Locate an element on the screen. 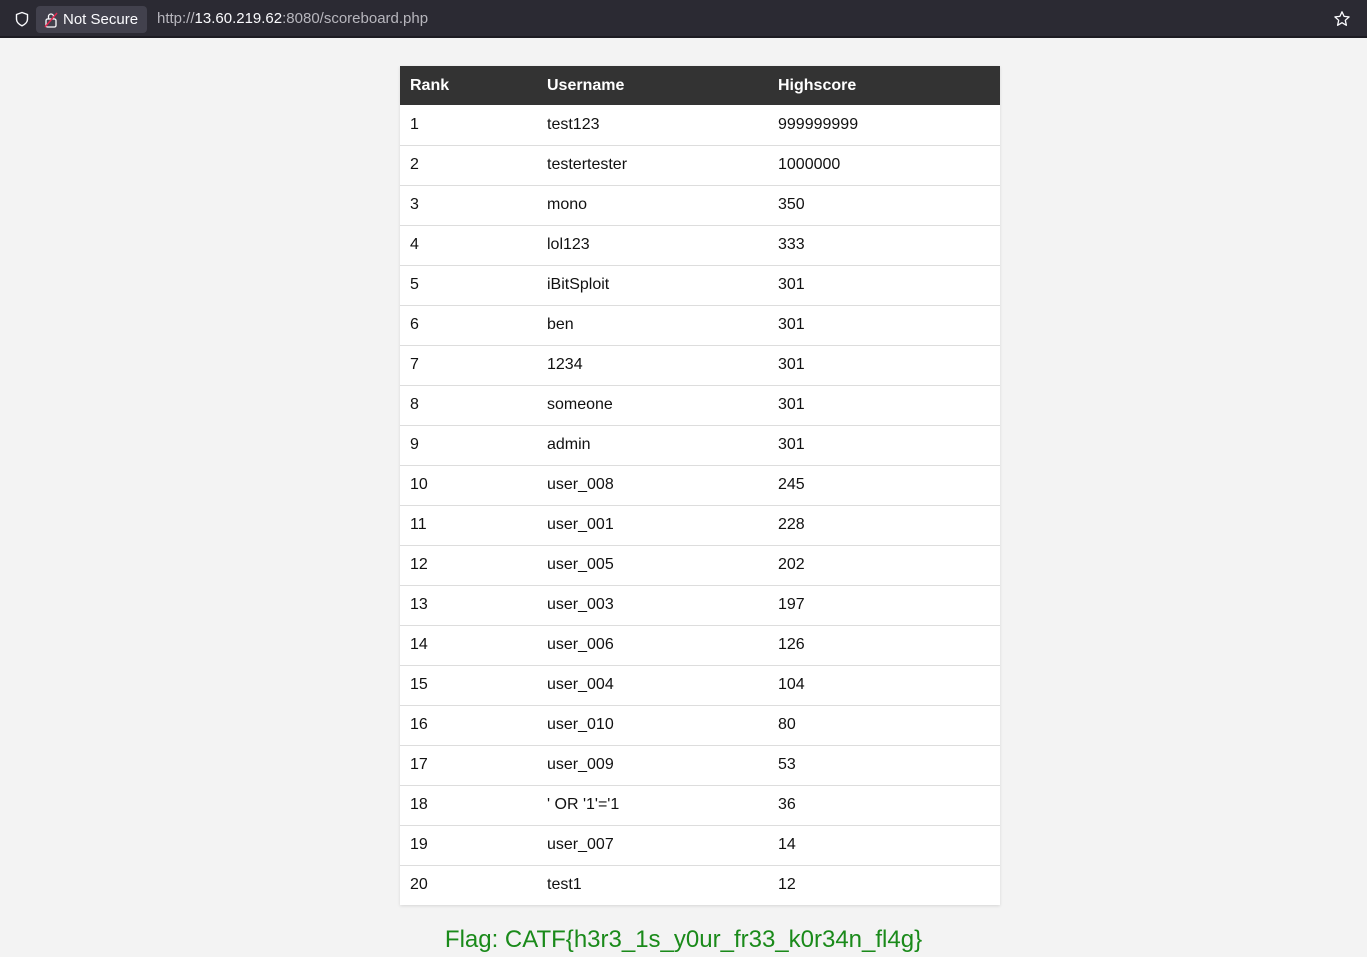 The image size is (1367, 957). highscore-cell: 228 is located at coordinates (884, 525).